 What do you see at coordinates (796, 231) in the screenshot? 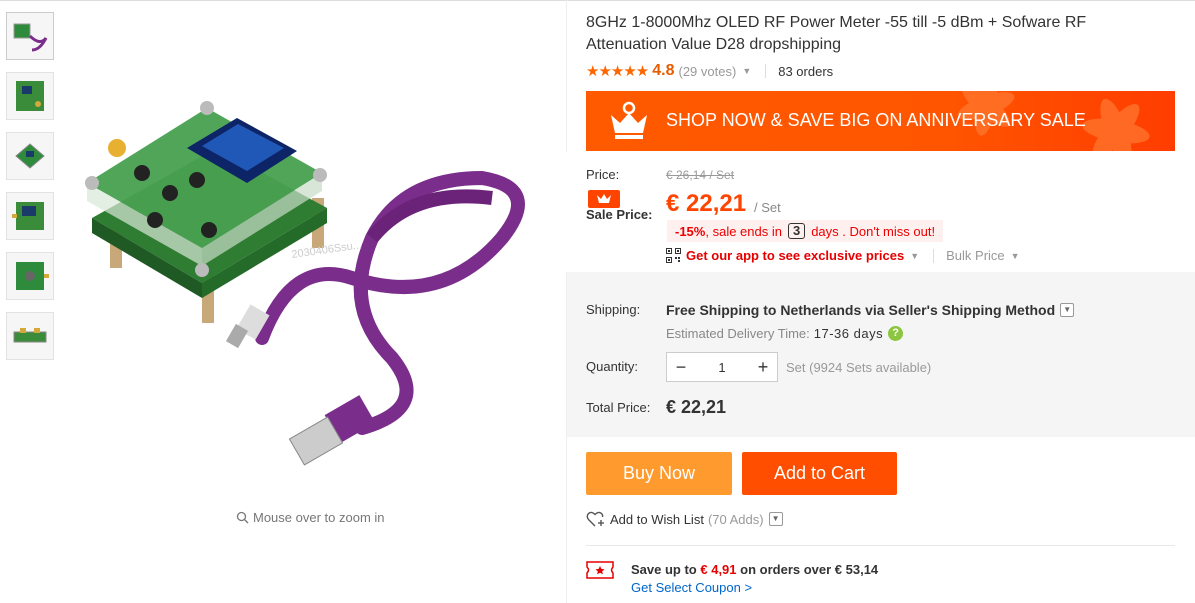
I see `days-counter: 3` at bounding box center [796, 231].